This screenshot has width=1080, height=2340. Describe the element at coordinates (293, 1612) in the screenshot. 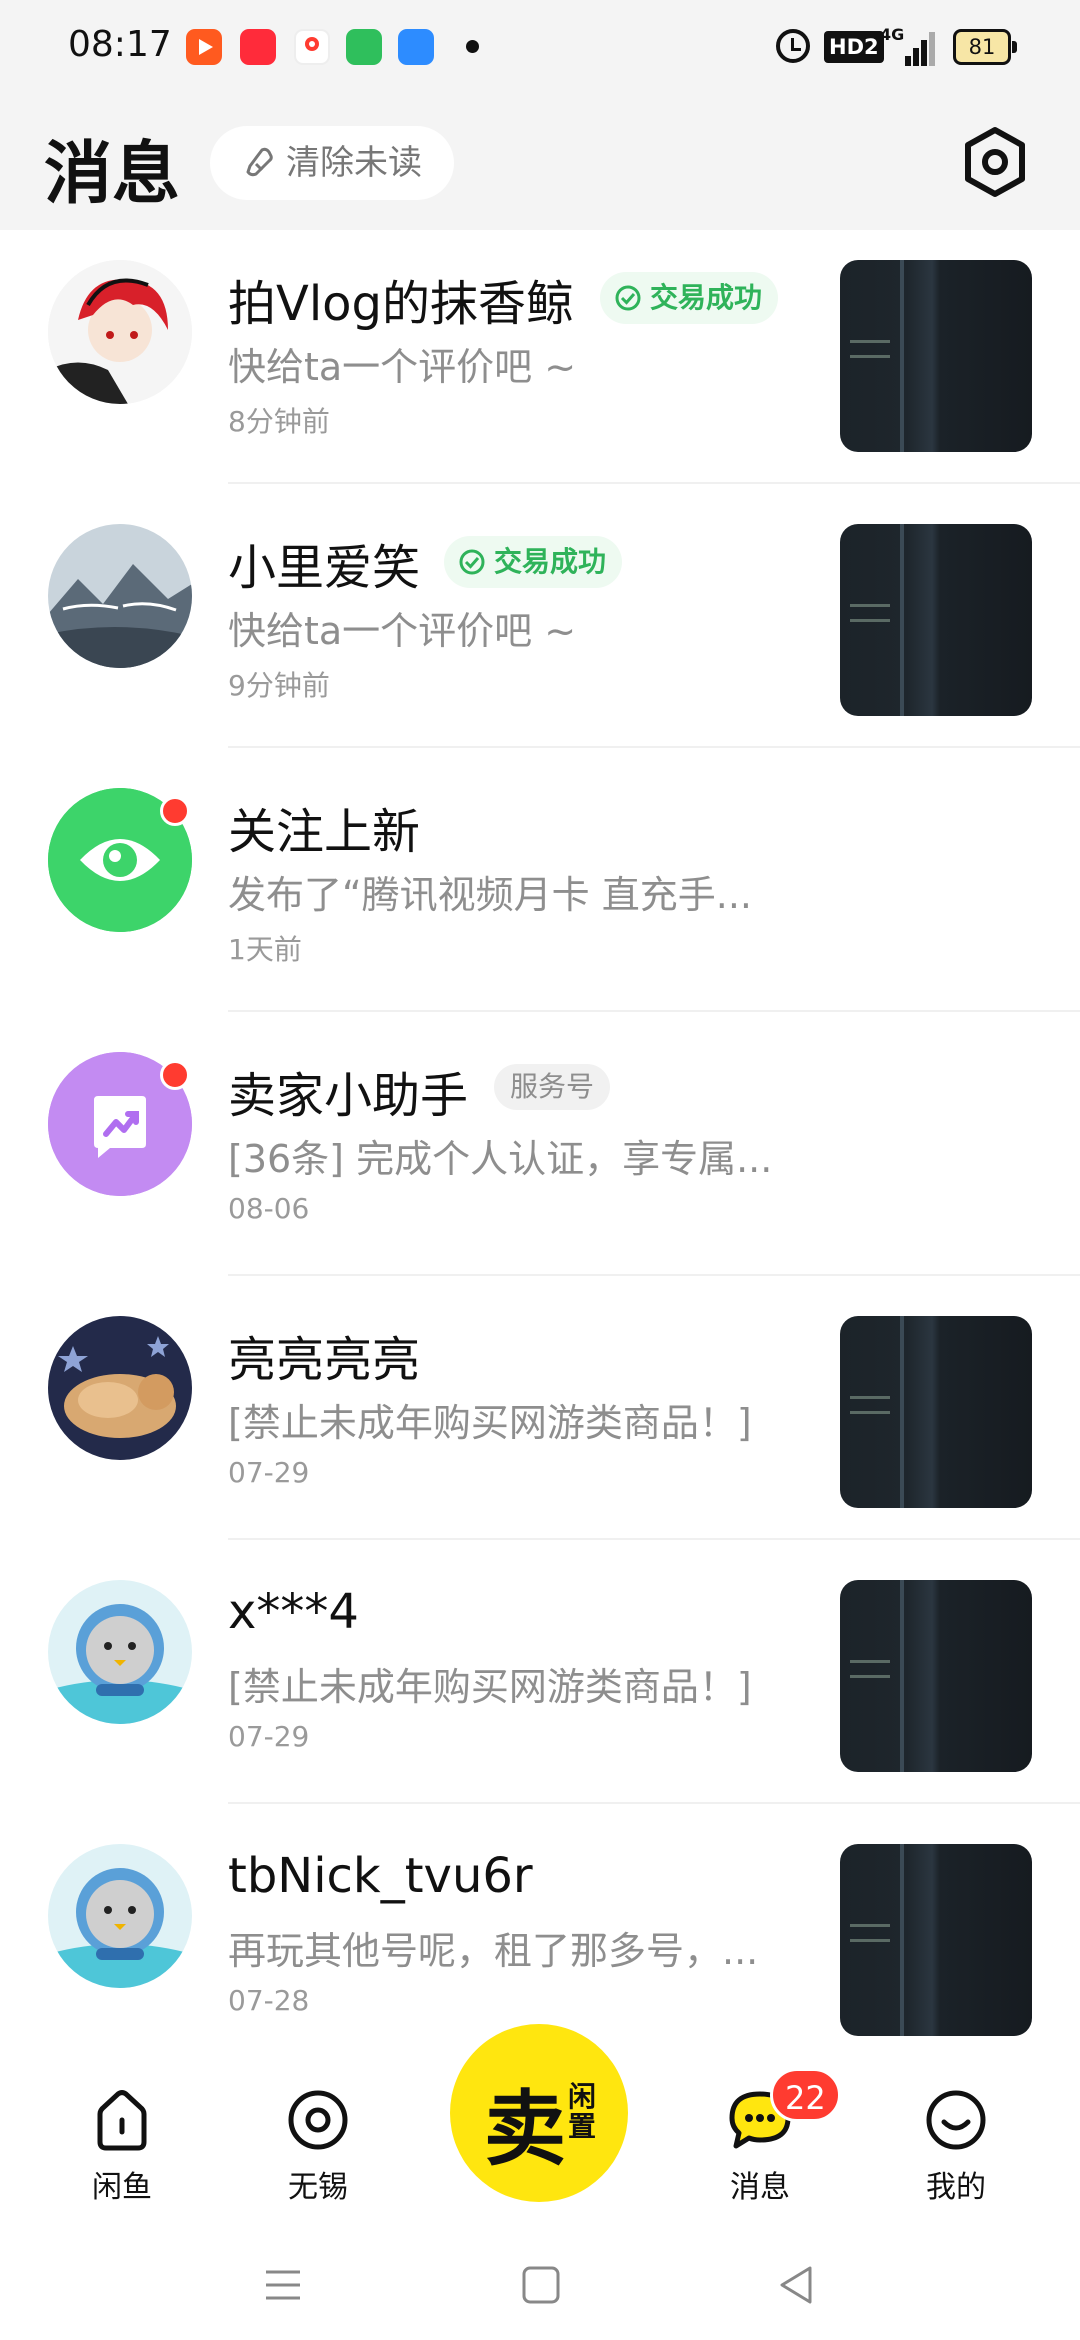

I see `contact-name: x***4` at that location.